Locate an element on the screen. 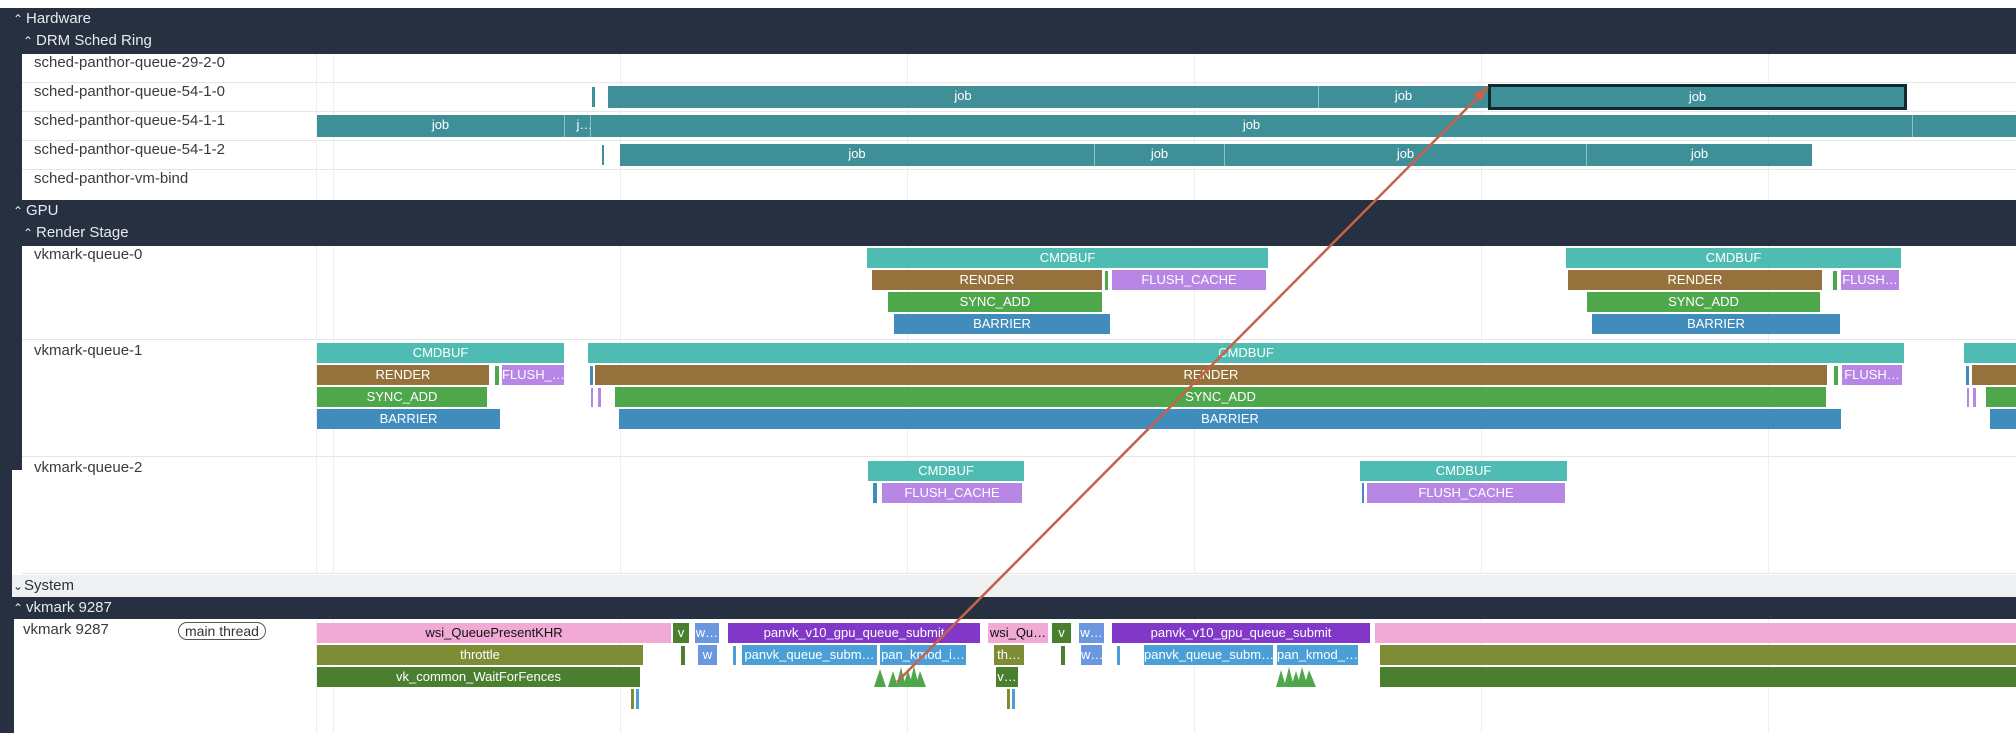 The height and width of the screenshot is (733, 2016). activity-spikes is located at coordinates (1095, 676).